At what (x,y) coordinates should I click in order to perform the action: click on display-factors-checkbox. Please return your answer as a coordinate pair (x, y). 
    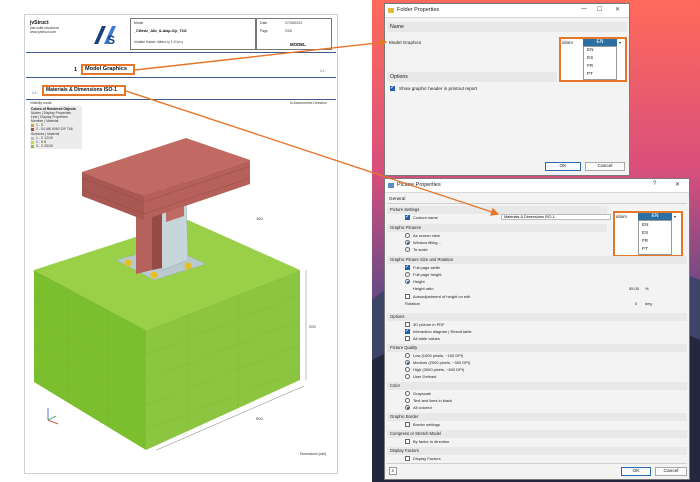
    Looking at the image, I should click on (407, 458).